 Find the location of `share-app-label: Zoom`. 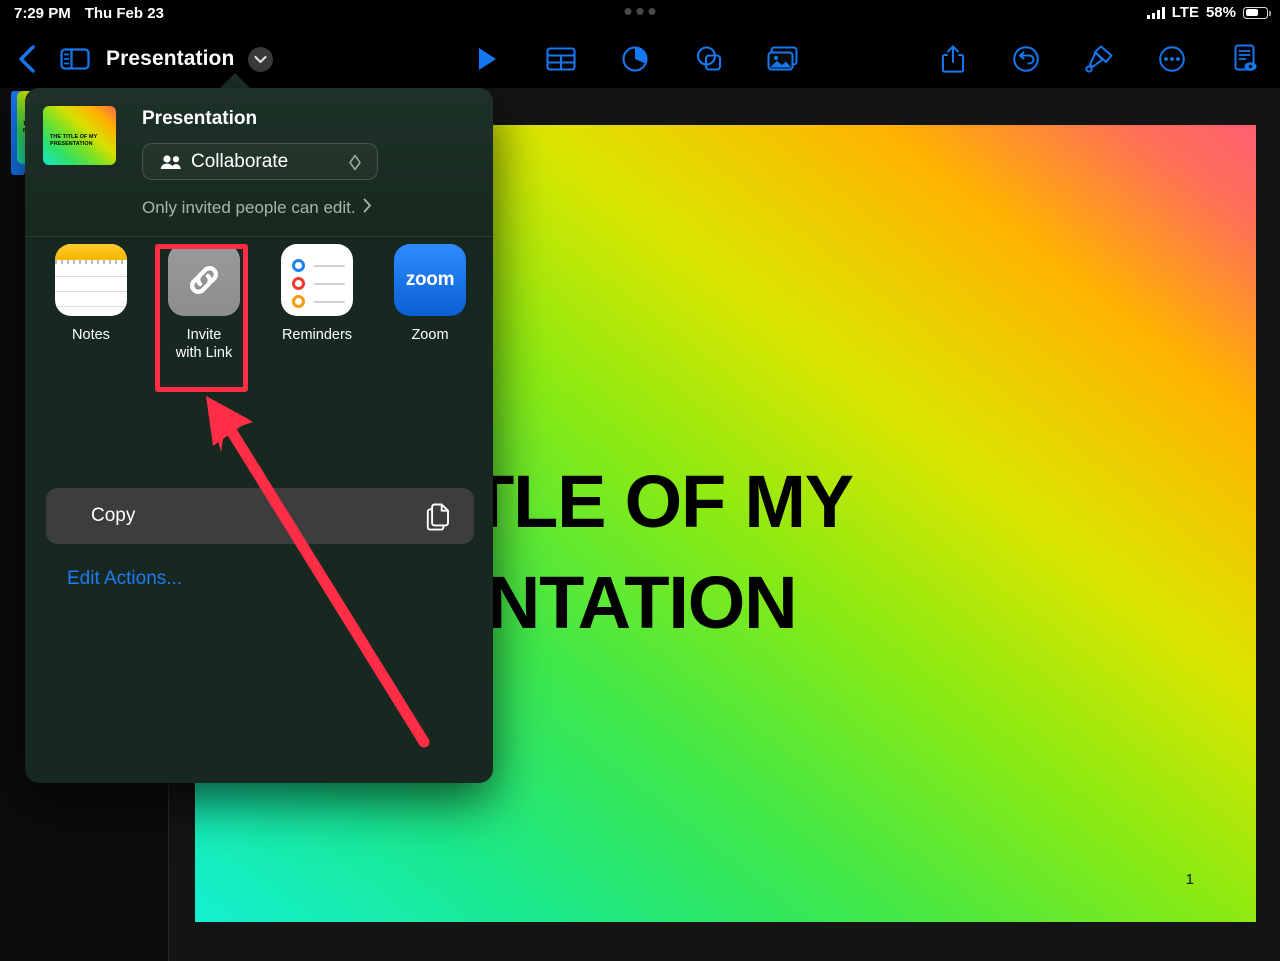

share-app-label: Zoom is located at coordinates (430, 335).